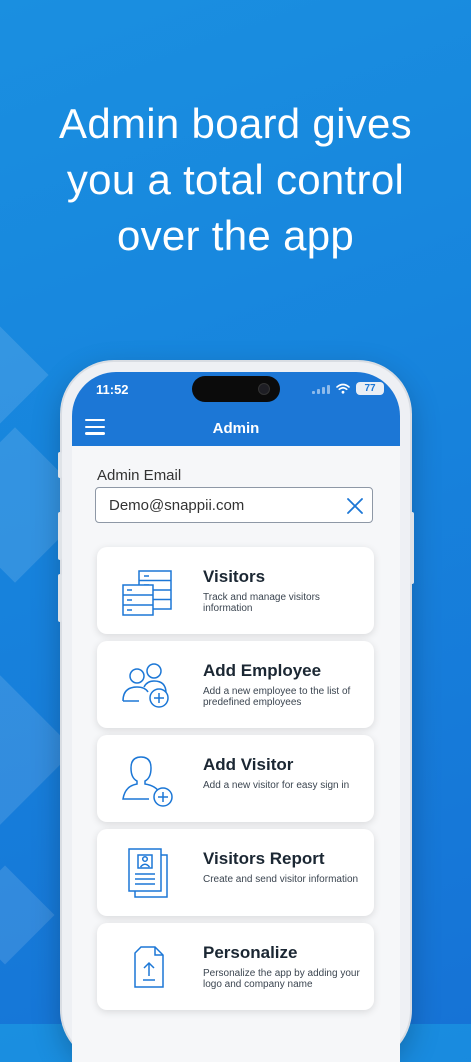  What do you see at coordinates (112, 389) in the screenshot?
I see `status-time: 11:52` at bounding box center [112, 389].